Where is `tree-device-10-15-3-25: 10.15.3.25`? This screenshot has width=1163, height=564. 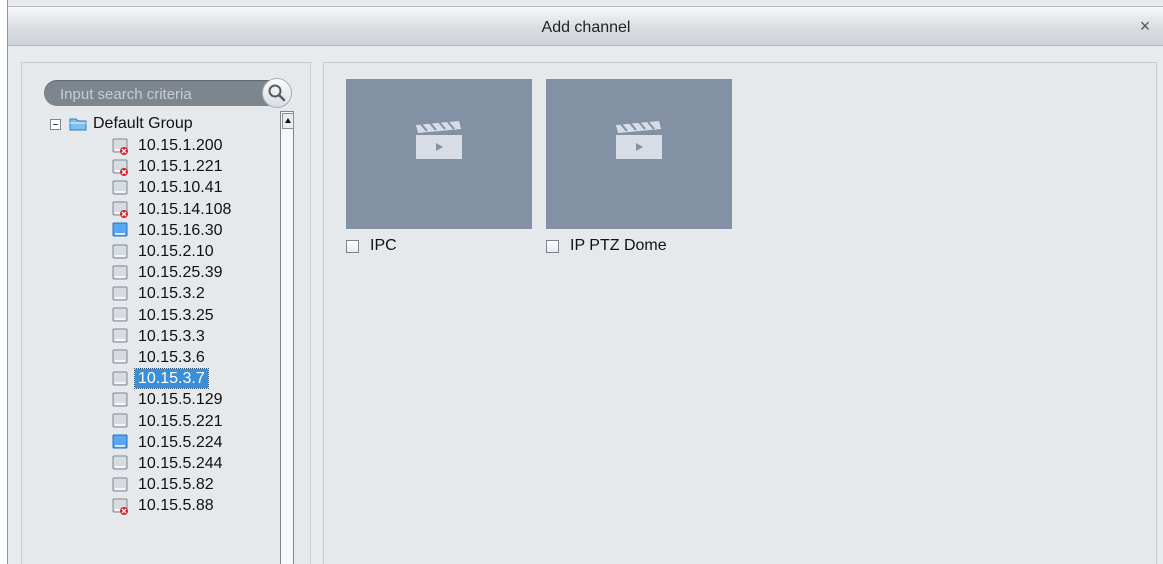 tree-device-10-15-3-25: 10.15.3.25 is located at coordinates (160, 315).